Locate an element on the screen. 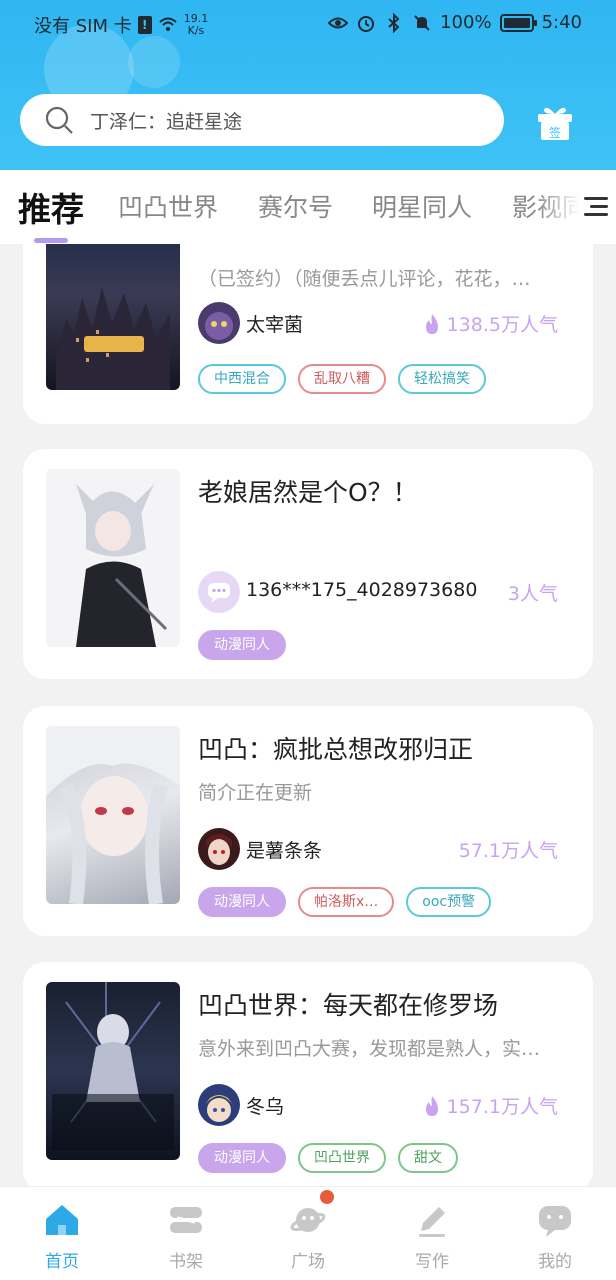  popularity: 57.1万人气 is located at coordinates (508, 849).